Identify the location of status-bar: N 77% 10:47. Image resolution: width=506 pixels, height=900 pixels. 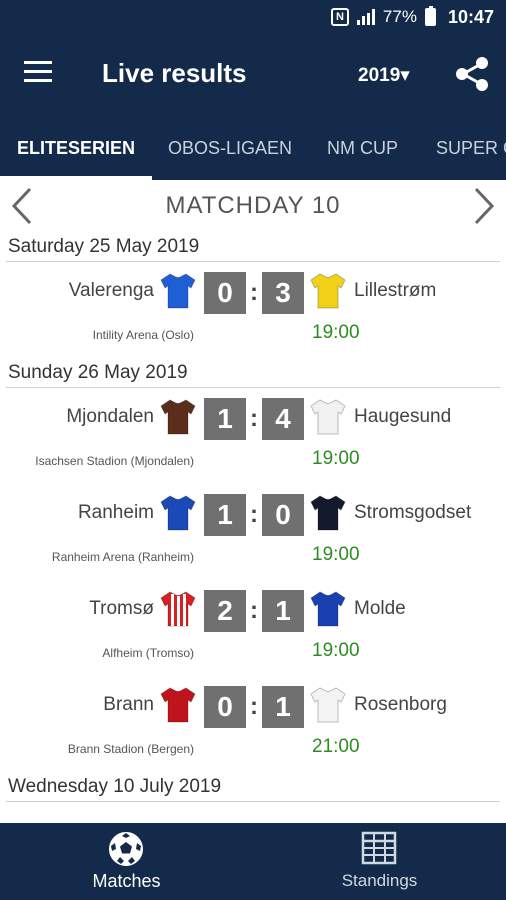
(253, 17).